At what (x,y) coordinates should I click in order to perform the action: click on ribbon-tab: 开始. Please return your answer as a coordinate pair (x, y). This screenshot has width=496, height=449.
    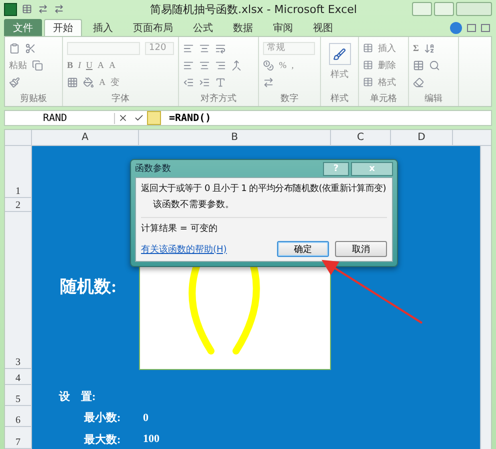
    Looking at the image, I should click on (63, 27).